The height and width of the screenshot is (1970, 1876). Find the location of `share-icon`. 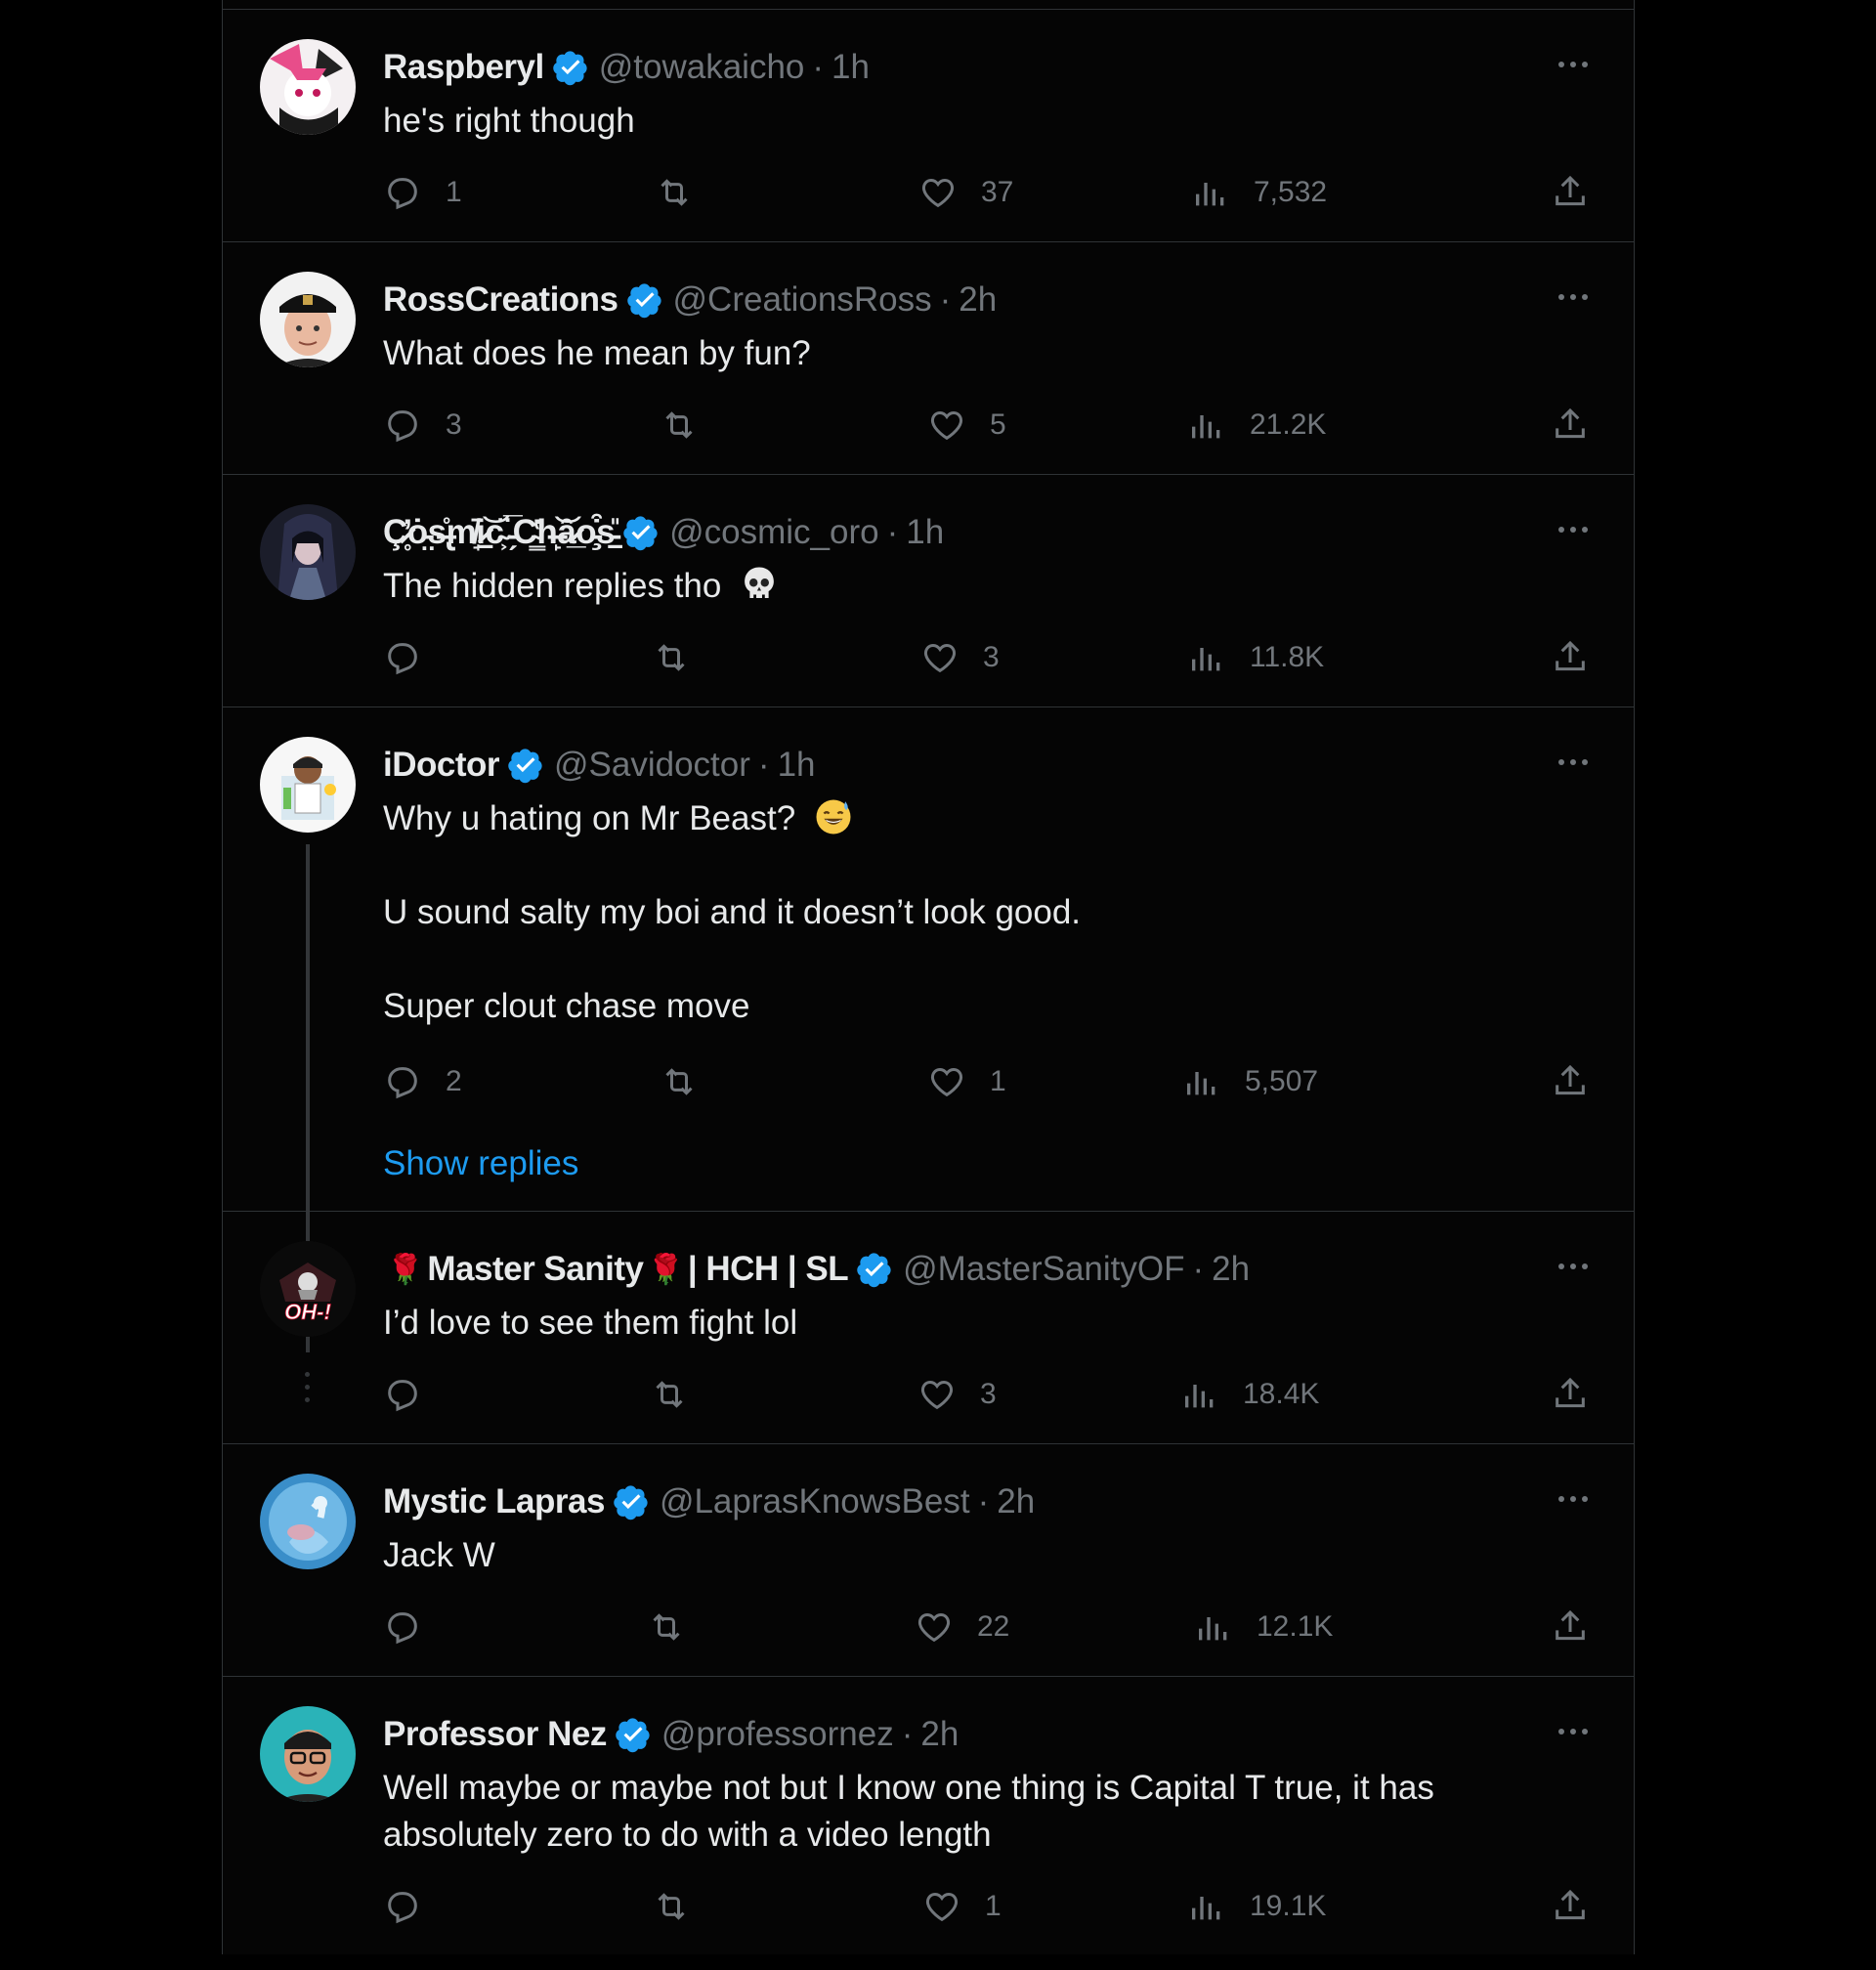

share-icon is located at coordinates (1570, 423).